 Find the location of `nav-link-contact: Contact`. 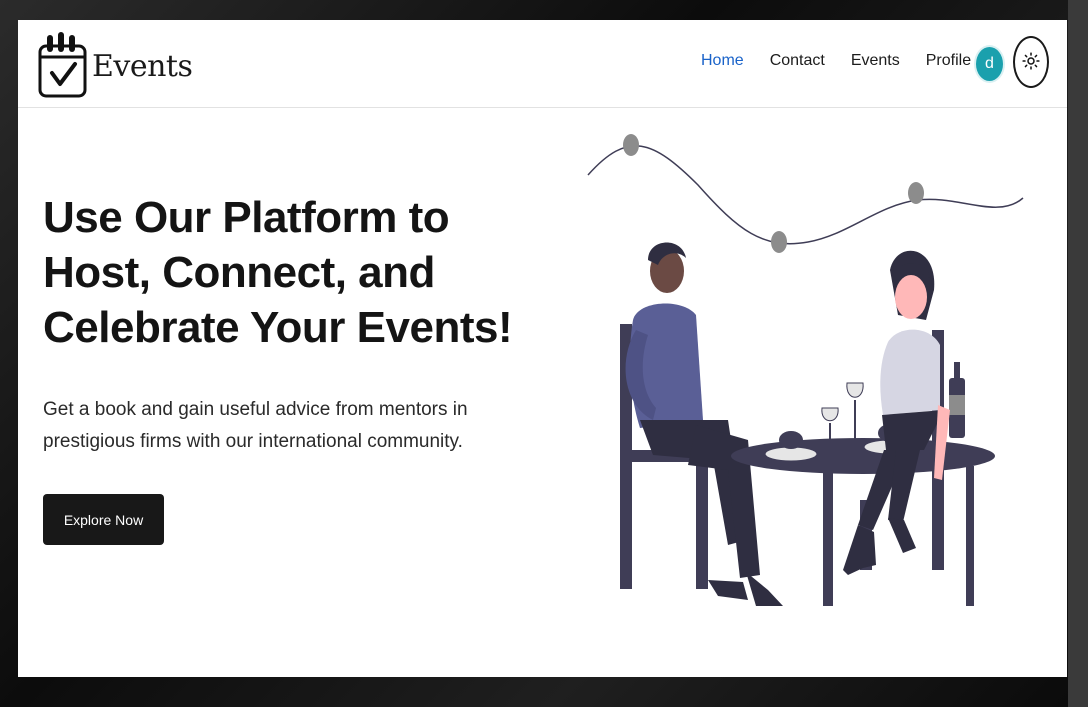

nav-link-contact: Contact is located at coordinates (797, 61).